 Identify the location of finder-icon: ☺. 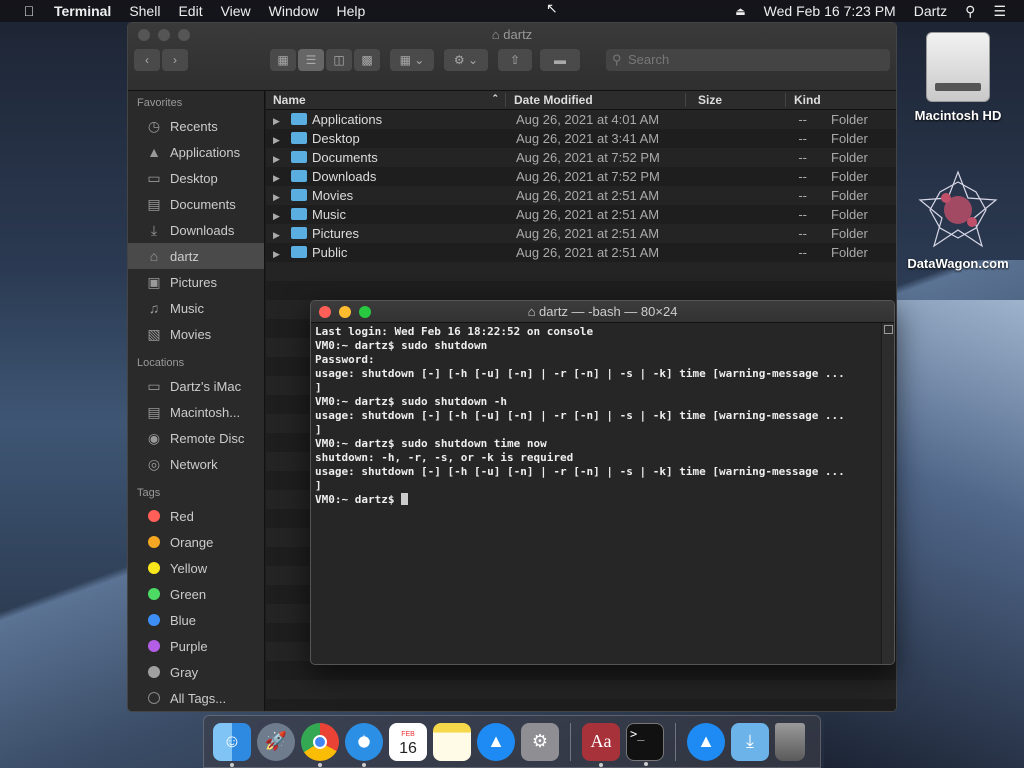
(232, 744).